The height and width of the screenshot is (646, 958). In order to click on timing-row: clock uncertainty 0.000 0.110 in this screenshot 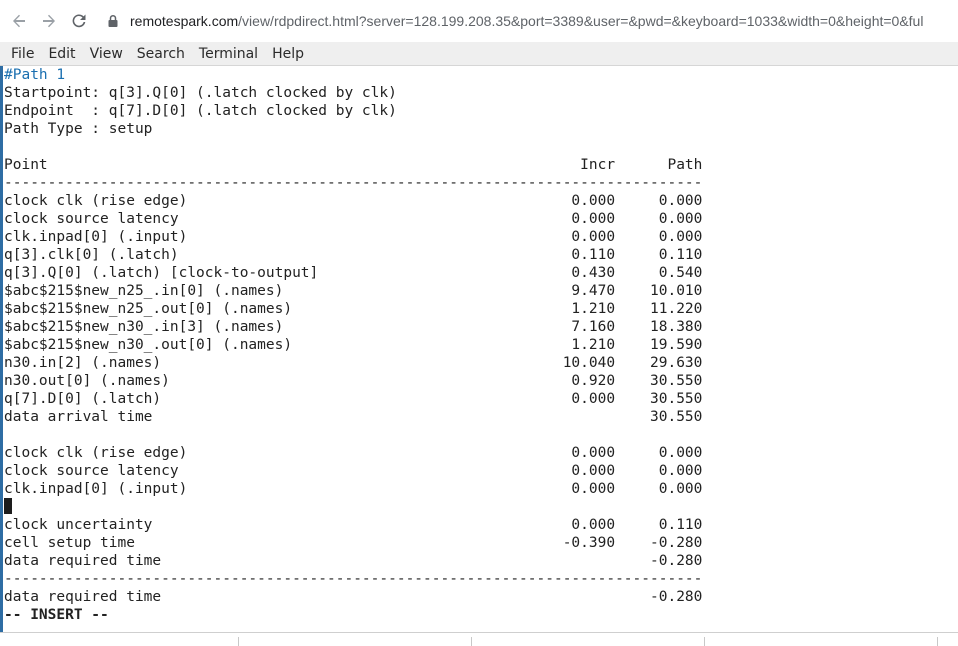, I will do `click(353, 525)`.